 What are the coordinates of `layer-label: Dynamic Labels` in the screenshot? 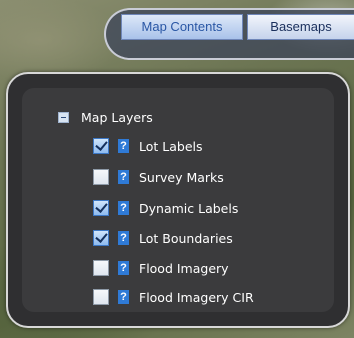 It's located at (189, 208).